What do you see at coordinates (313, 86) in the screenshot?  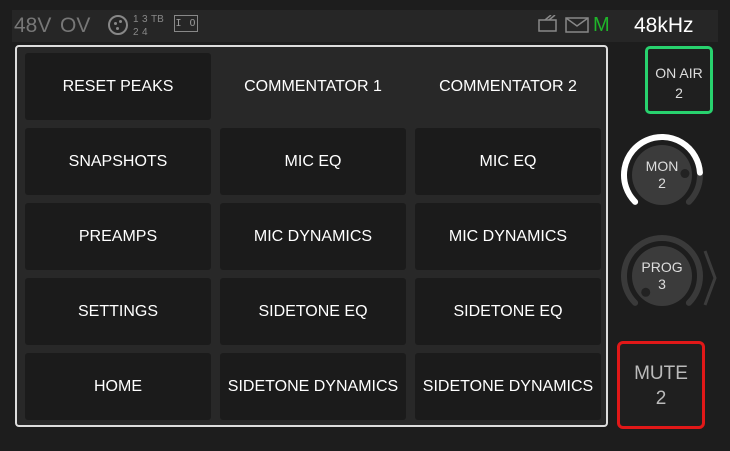 I see `commentator-1-header: COMMENTATOR 1` at bounding box center [313, 86].